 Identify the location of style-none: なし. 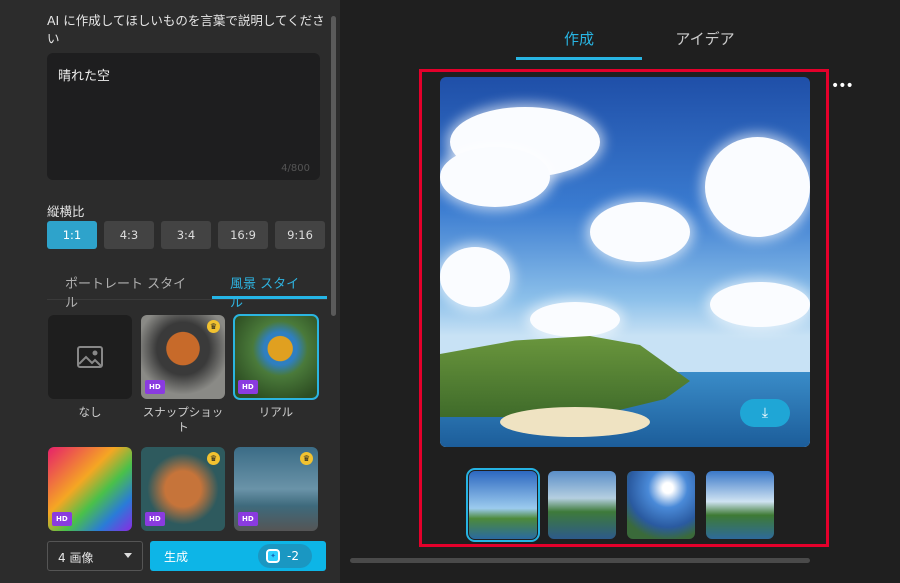
(90, 381).